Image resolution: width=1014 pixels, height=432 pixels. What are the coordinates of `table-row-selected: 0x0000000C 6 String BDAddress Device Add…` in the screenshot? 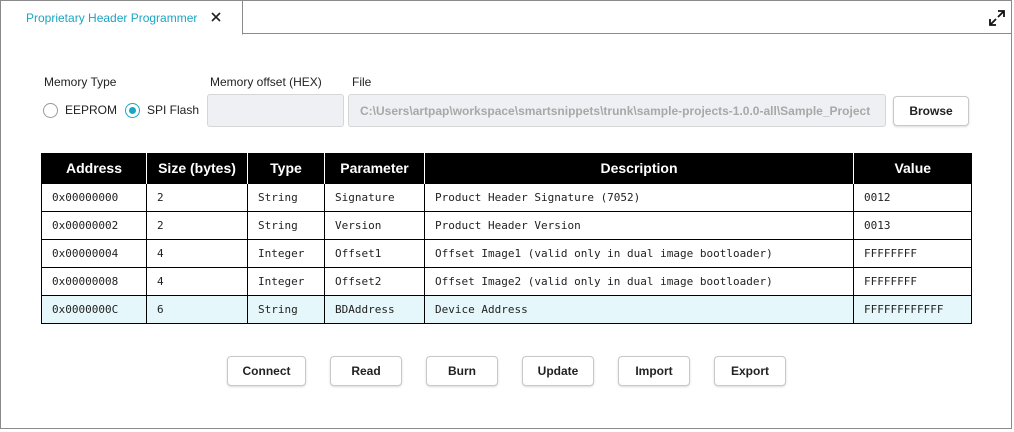 It's located at (506, 309).